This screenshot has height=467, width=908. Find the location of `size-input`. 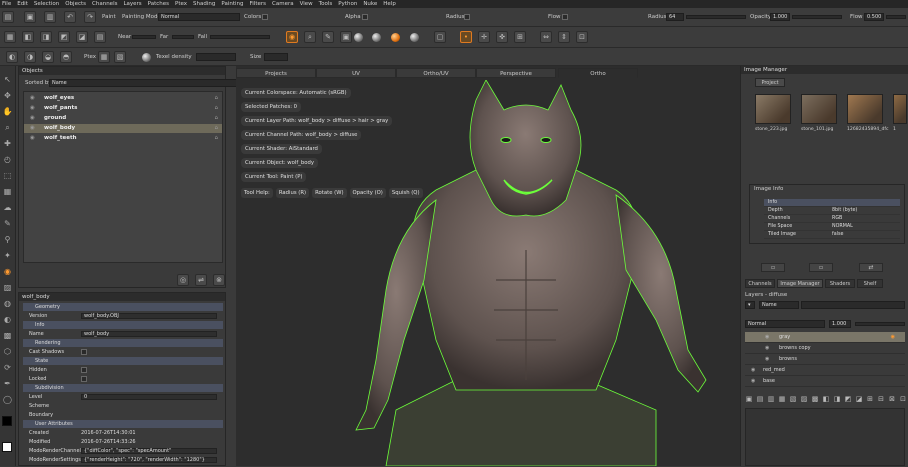

size-input is located at coordinates (276, 57).